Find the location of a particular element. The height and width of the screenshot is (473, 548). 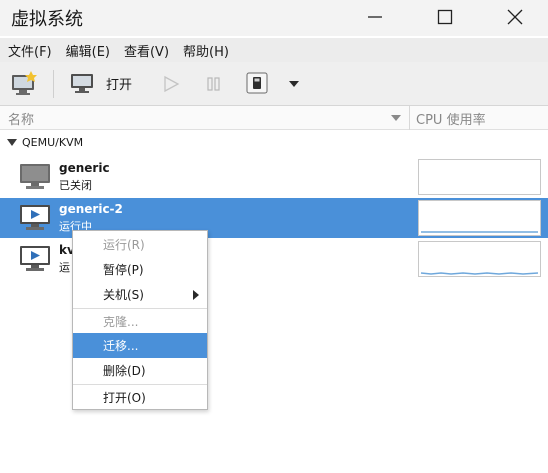

menu-item-delete: 删除(D) is located at coordinates (140, 370).